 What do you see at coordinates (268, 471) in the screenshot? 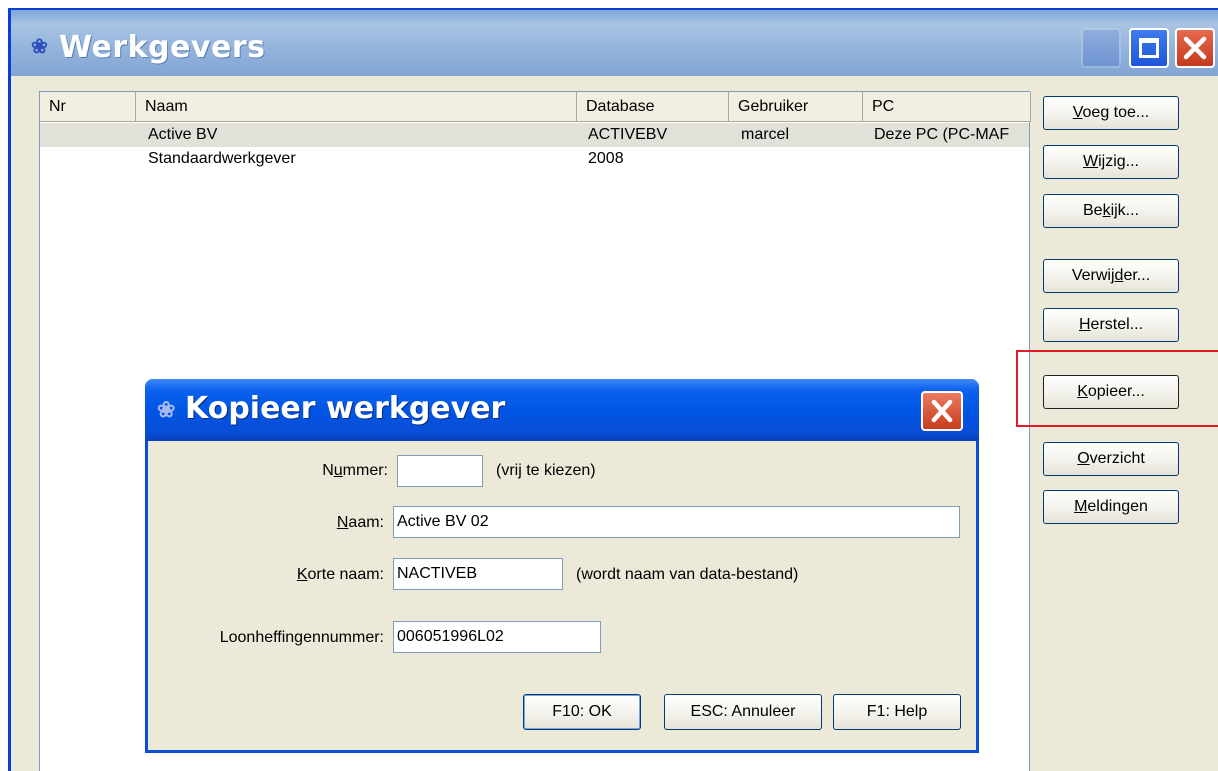
I see `nummer-label: Nummer:` at bounding box center [268, 471].